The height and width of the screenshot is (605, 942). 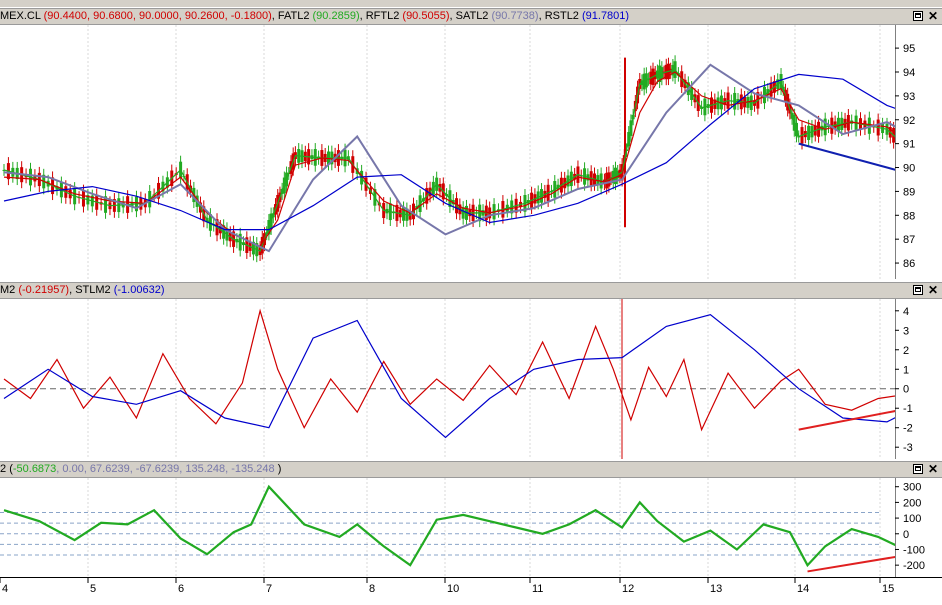 What do you see at coordinates (906, 312) in the screenshot?
I see `y-tick-label: 4` at bounding box center [906, 312].